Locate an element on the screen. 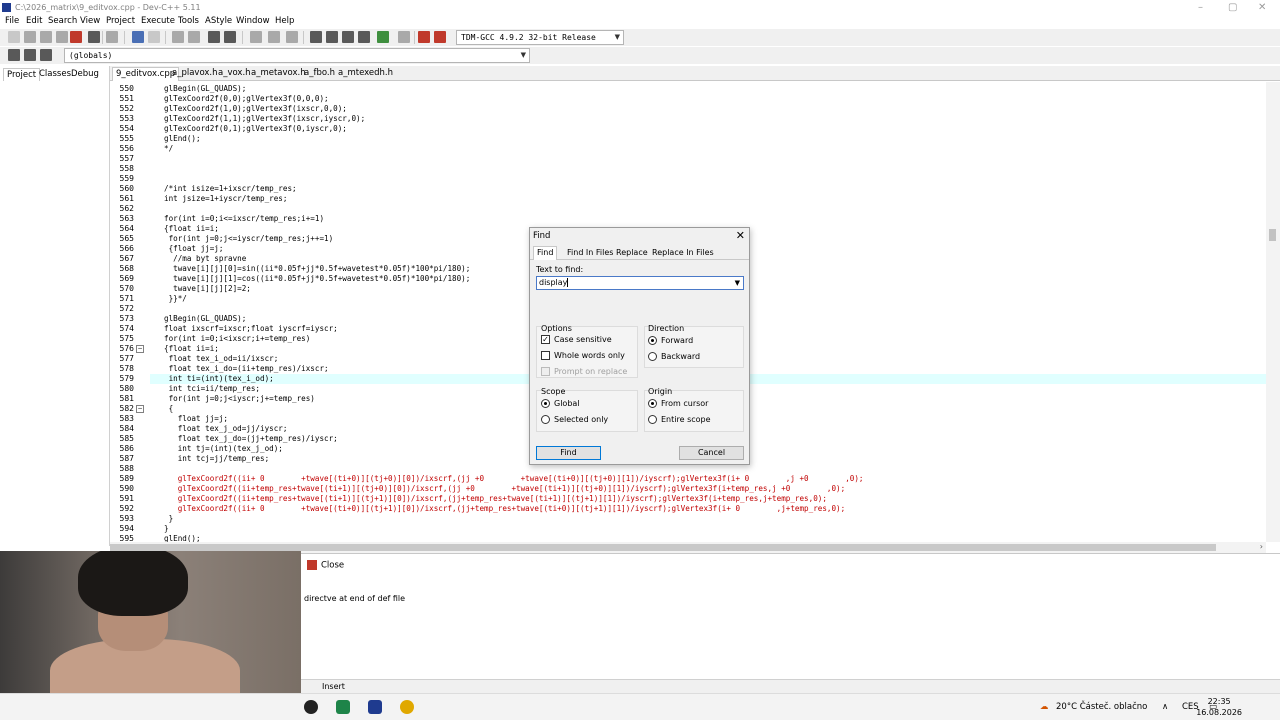 The image size is (1280, 720). find-icon is located at coordinates (178, 37).